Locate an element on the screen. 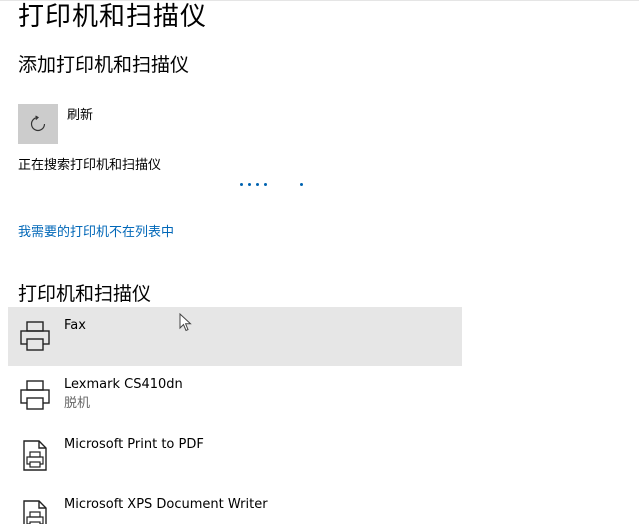 This screenshot has width=639, height=524. device-item-lexmark: Lexmark CS410dn 脱机 is located at coordinates (235, 395).